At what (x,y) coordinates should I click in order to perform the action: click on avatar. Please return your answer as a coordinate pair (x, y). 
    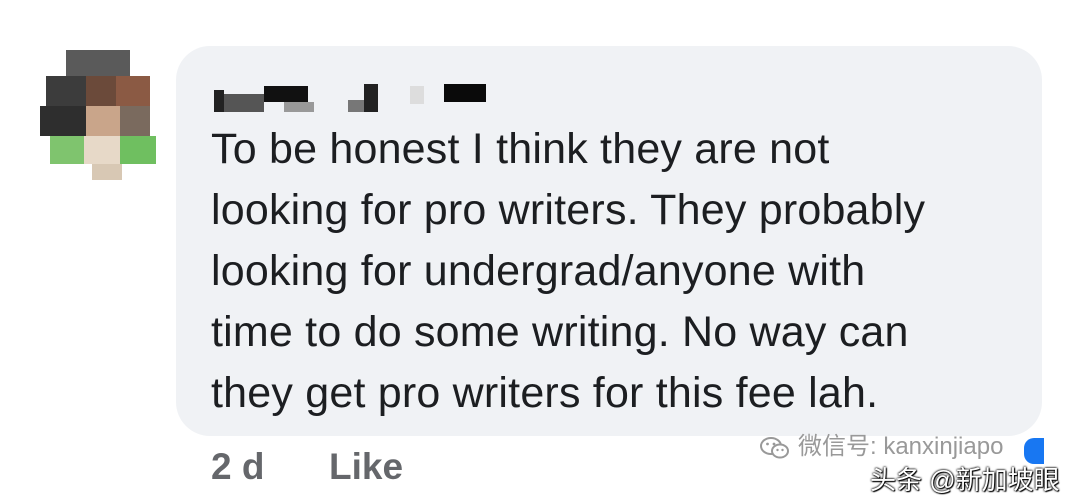
    Looking at the image, I should click on (98, 110).